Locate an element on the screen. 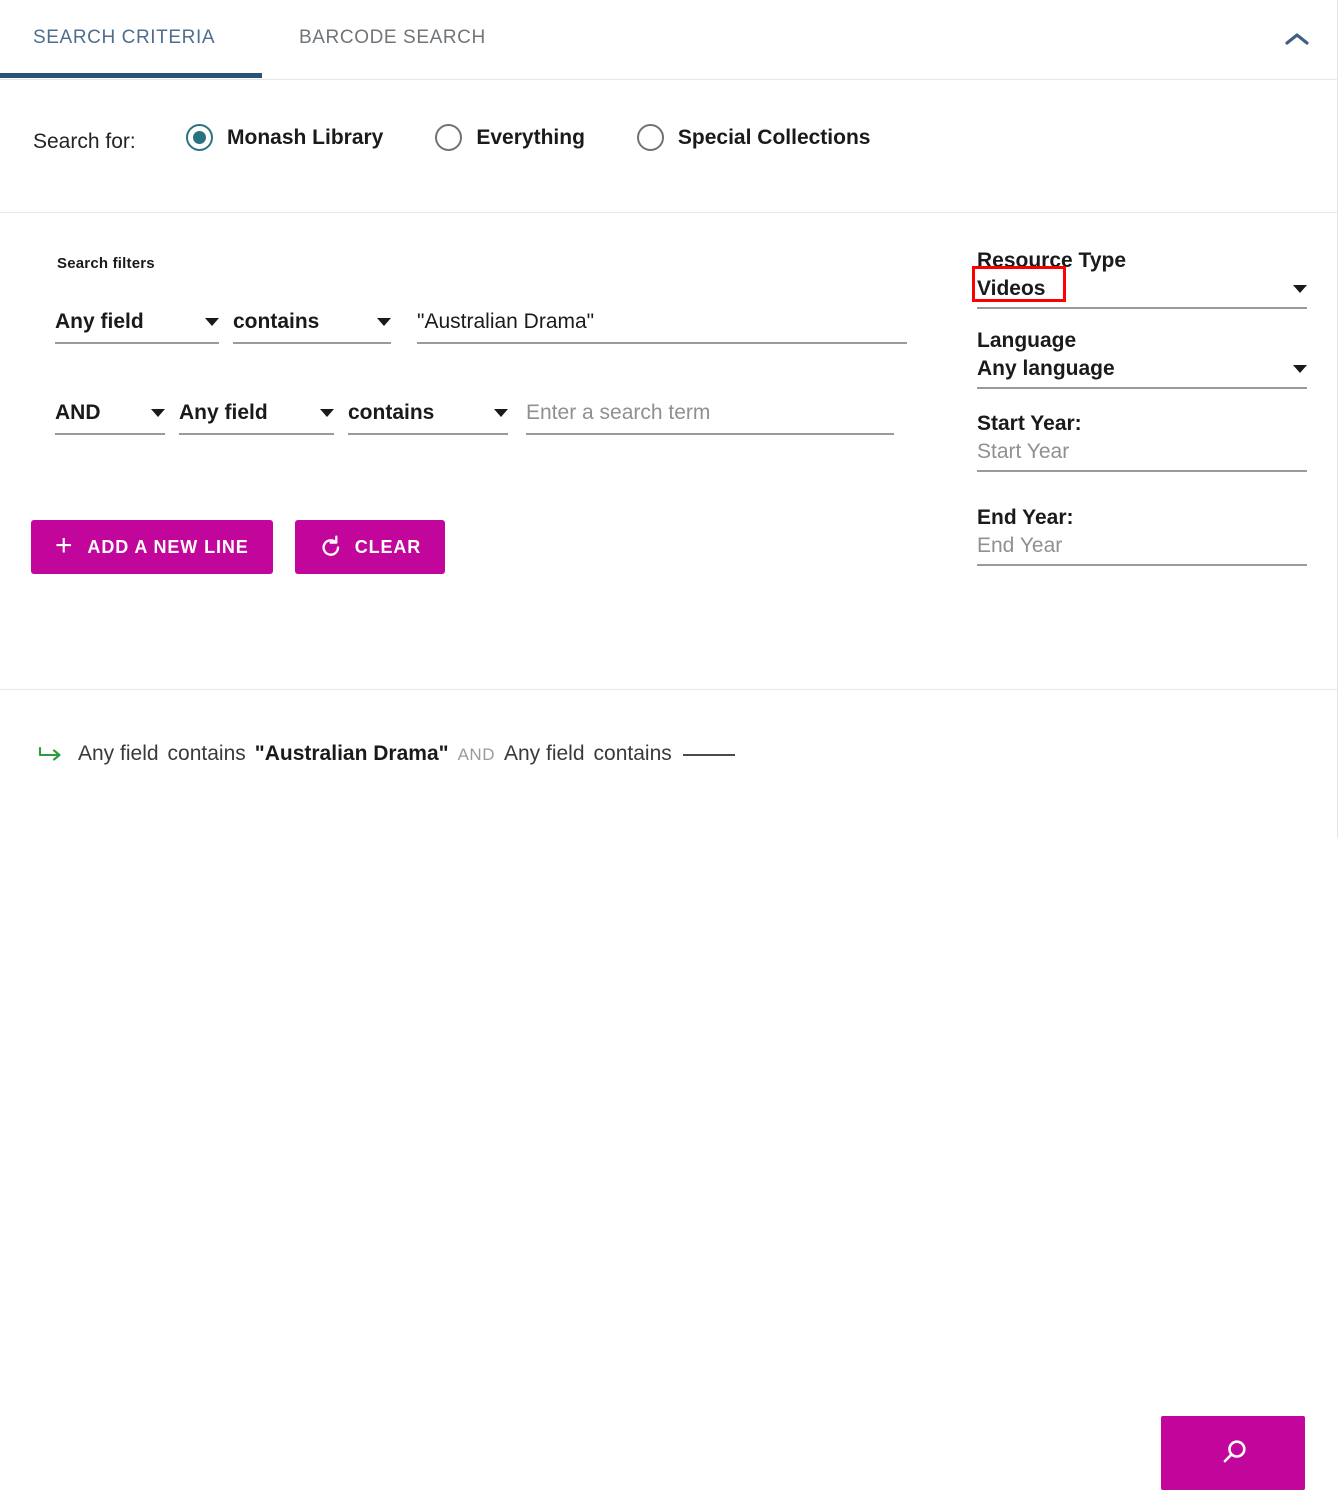 This screenshot has height=1490, width=1338. end-year-label: End Year: is located at coordinates (1025, 517).